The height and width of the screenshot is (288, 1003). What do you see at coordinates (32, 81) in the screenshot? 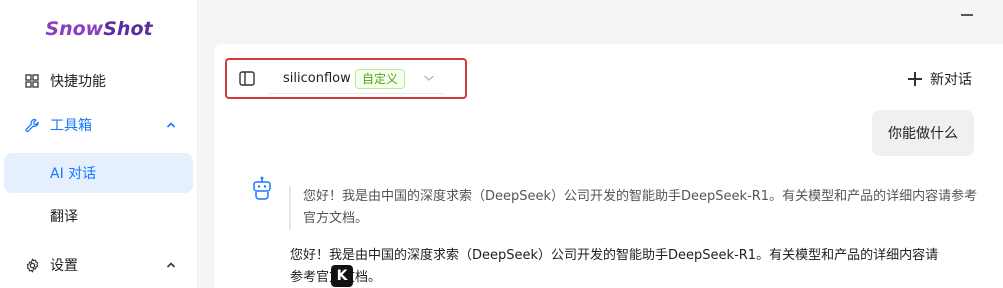
I see `grid-icon` at bounding box center [32, 81].